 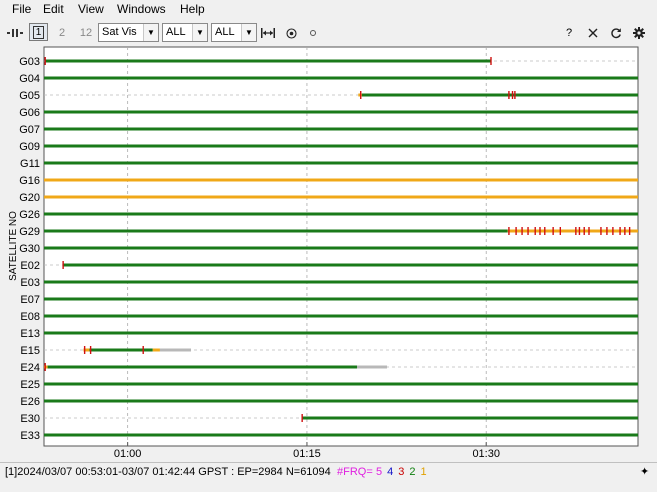 I want to click on menu-view: View, so click(x=91, y=9).